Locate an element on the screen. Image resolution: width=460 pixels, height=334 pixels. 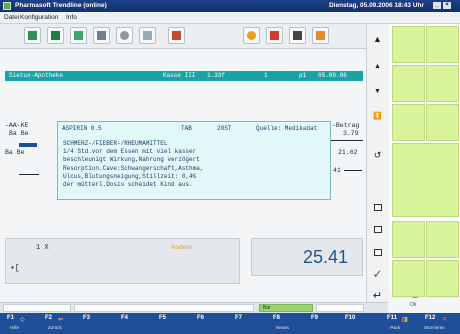
f12-key: F12 is located at coordinates (430, 318).